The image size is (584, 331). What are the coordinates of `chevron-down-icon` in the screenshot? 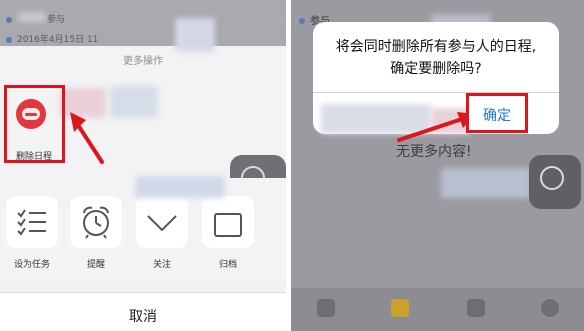 It's located at (162, 223).